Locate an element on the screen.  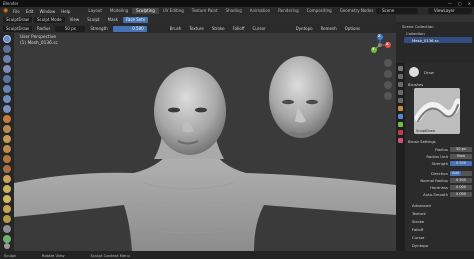
menu-mask: Mask is located at coordinates (113, 20).